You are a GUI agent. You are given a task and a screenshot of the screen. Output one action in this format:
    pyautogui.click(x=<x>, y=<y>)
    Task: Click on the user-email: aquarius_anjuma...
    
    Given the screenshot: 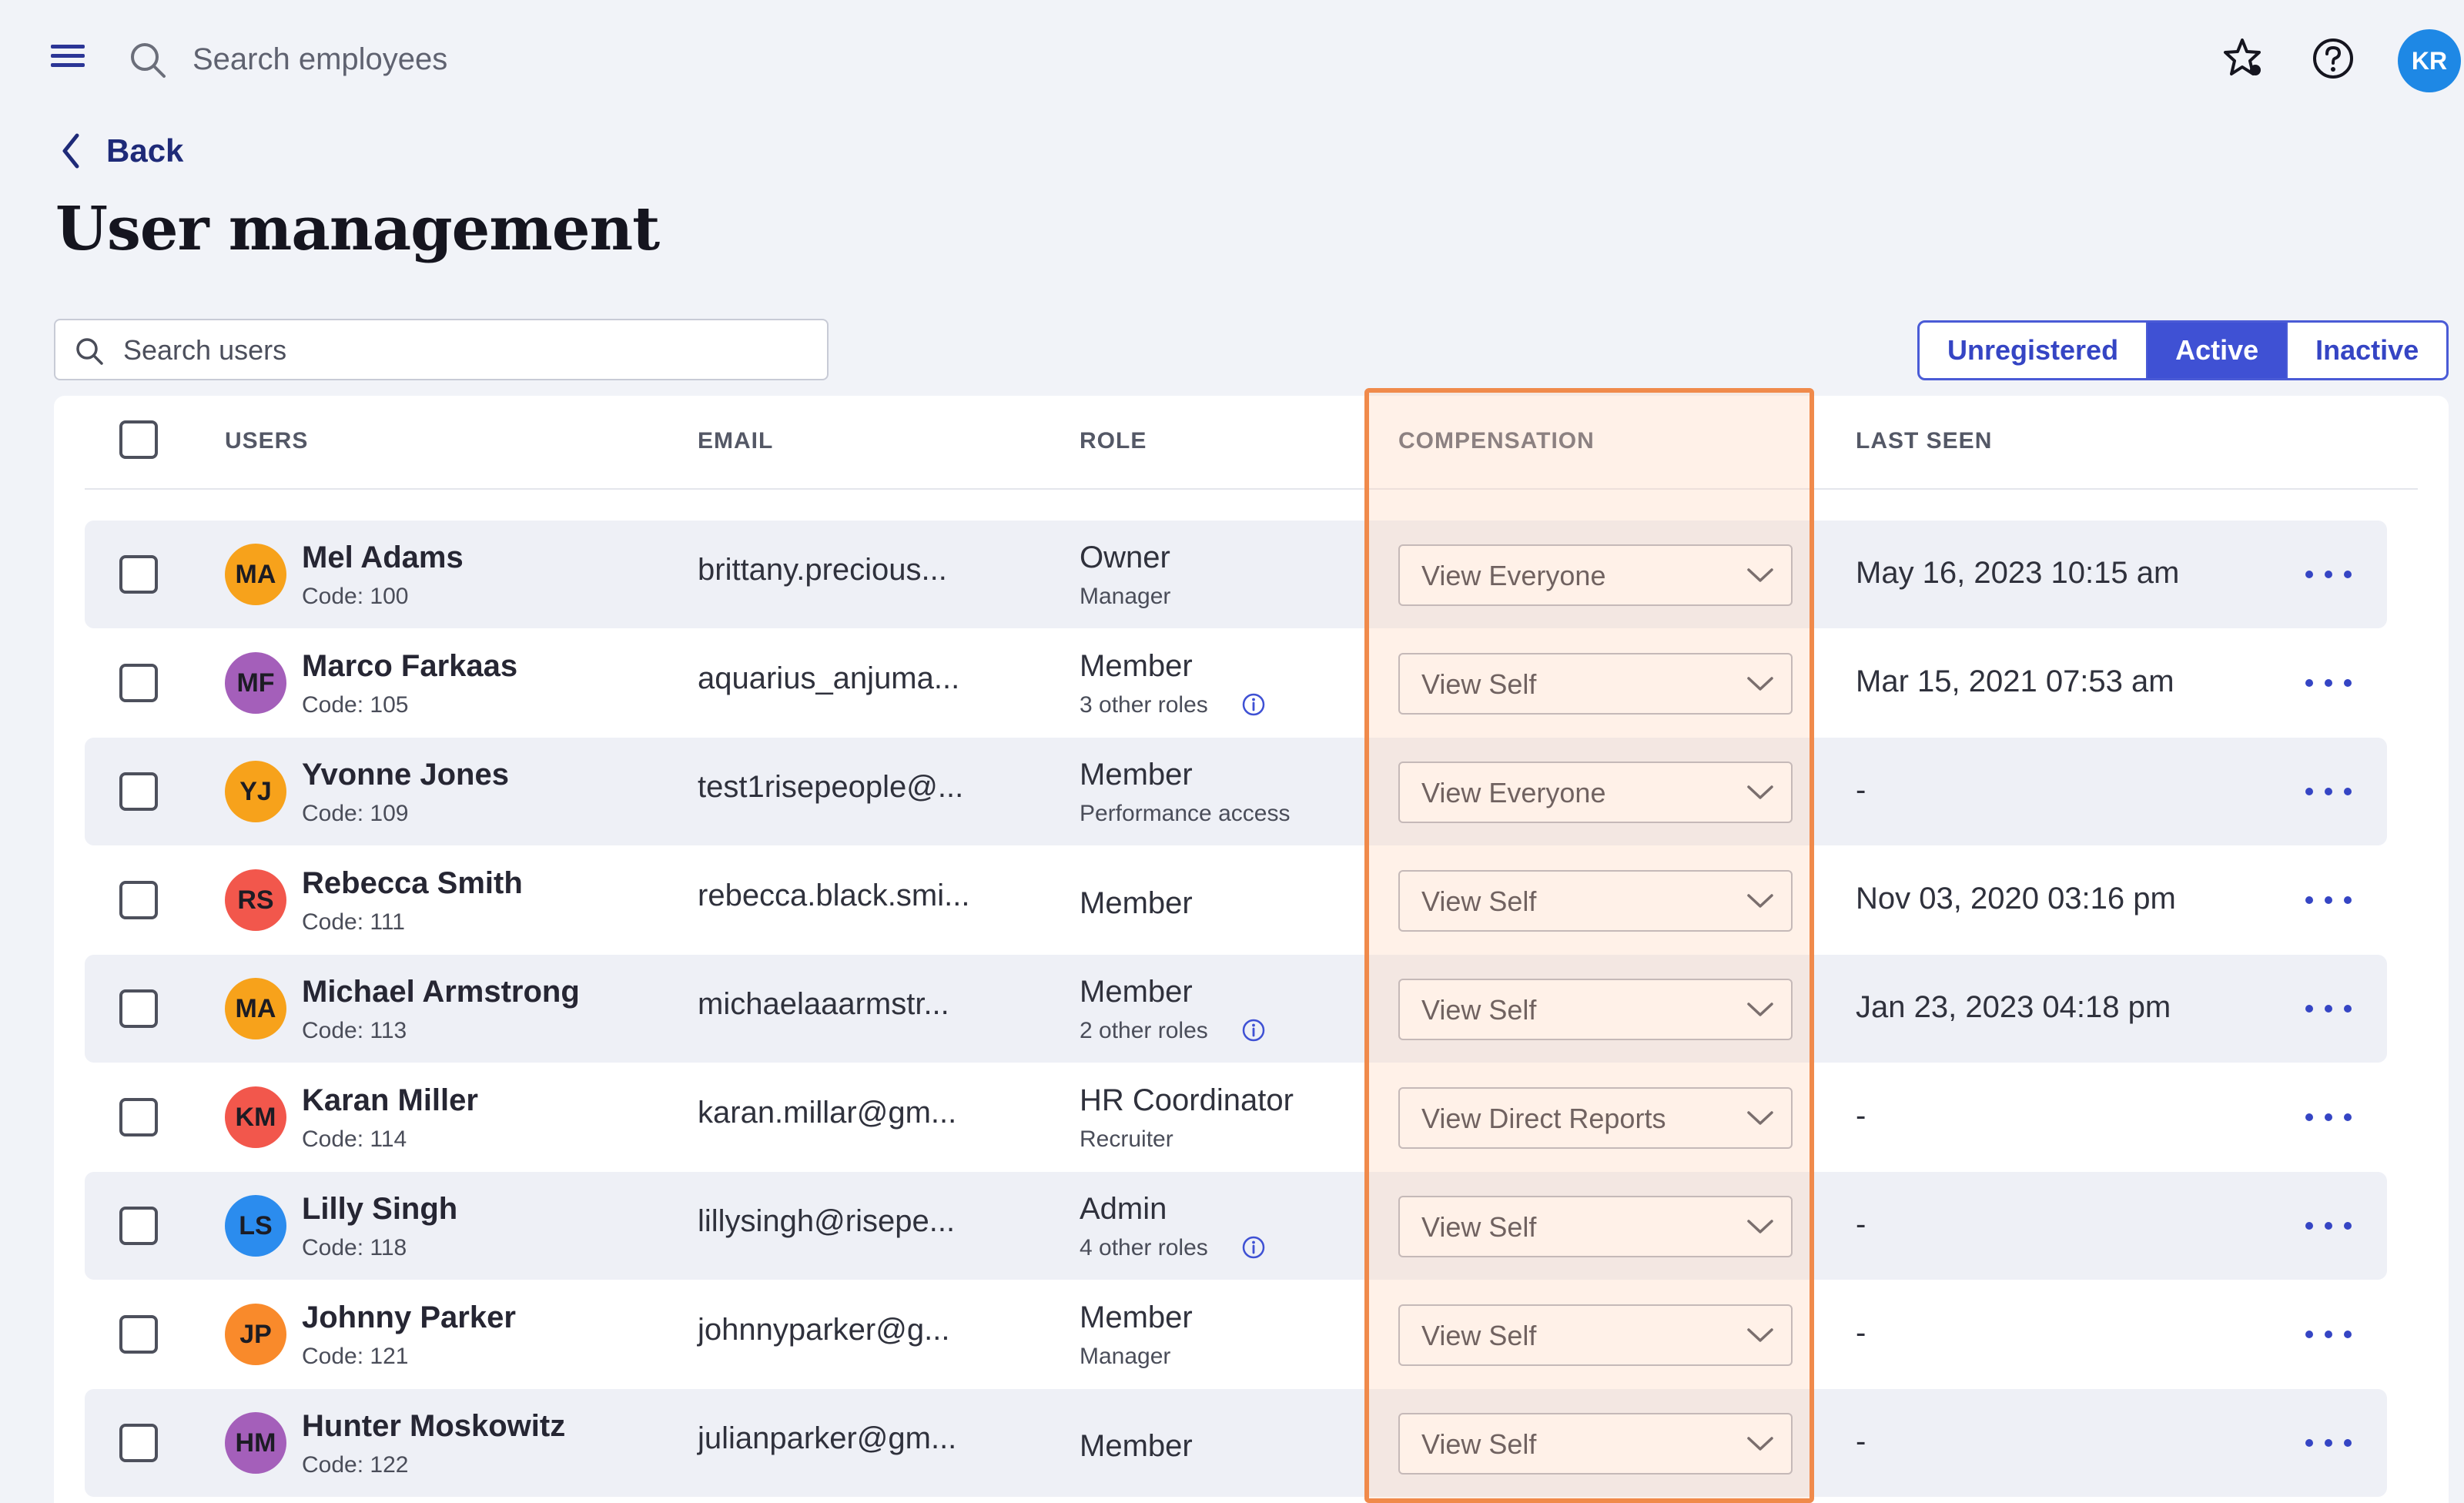 What is the action you would take?
    pyautogui.click(x=829, y=678)
    